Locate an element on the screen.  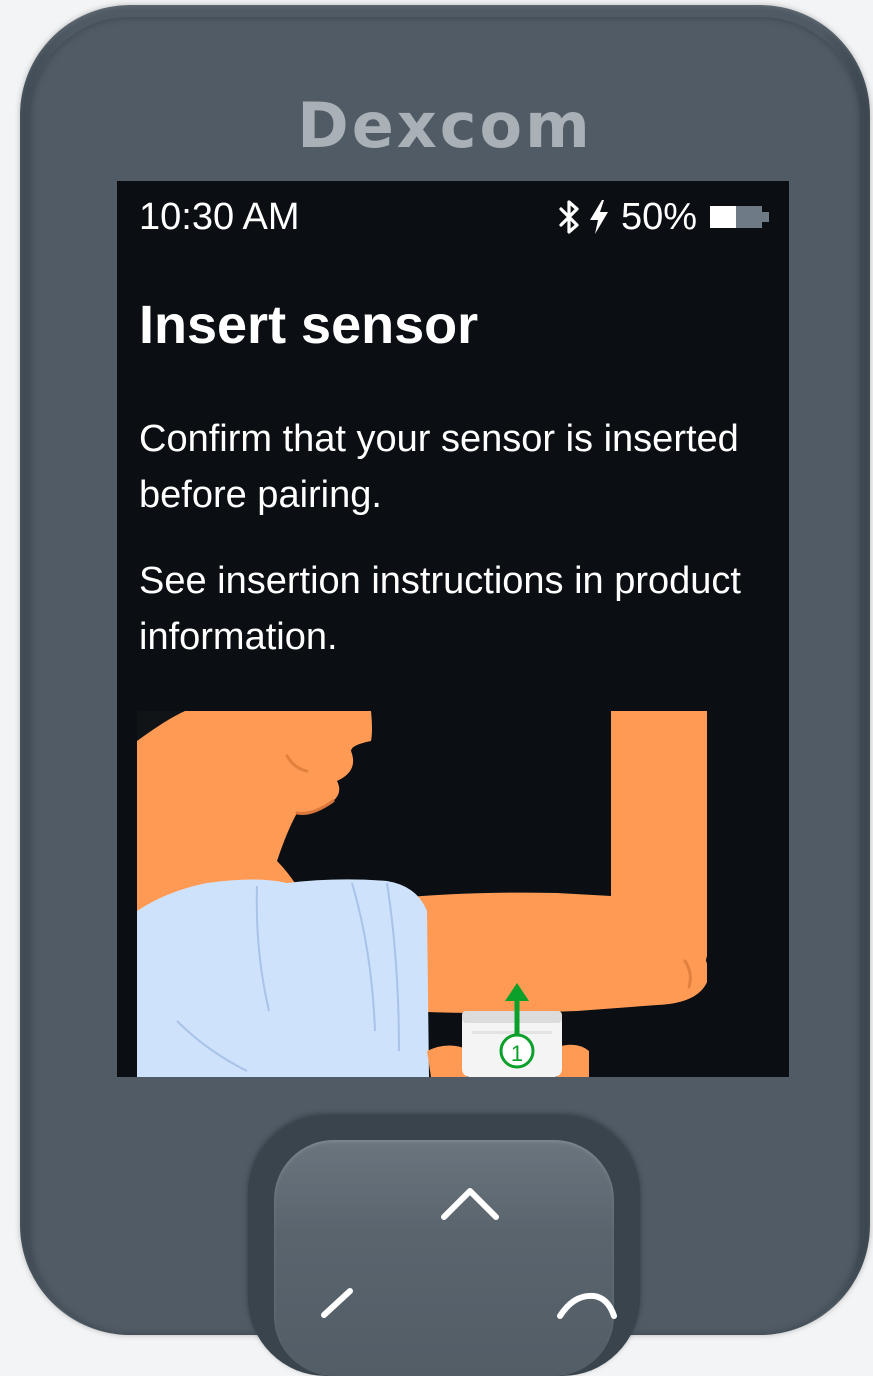
hand is located at coordinates (447, 1061).